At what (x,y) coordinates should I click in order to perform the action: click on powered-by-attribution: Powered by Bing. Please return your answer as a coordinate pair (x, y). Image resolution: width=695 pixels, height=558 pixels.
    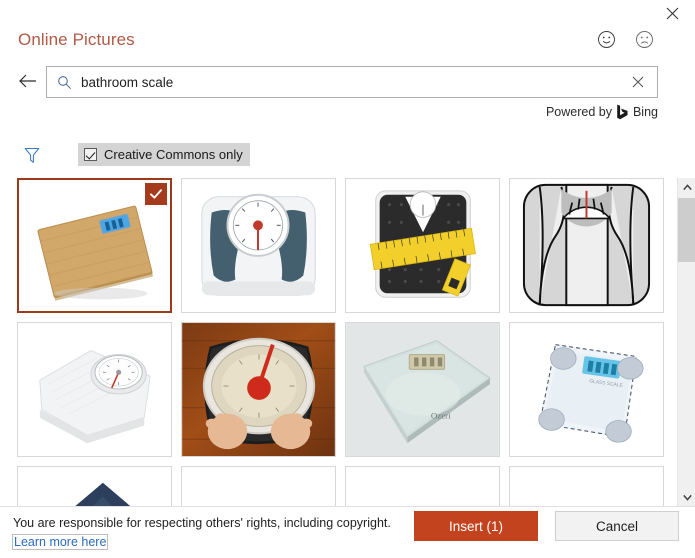
    Looking at the image, I should click on (602, 112).